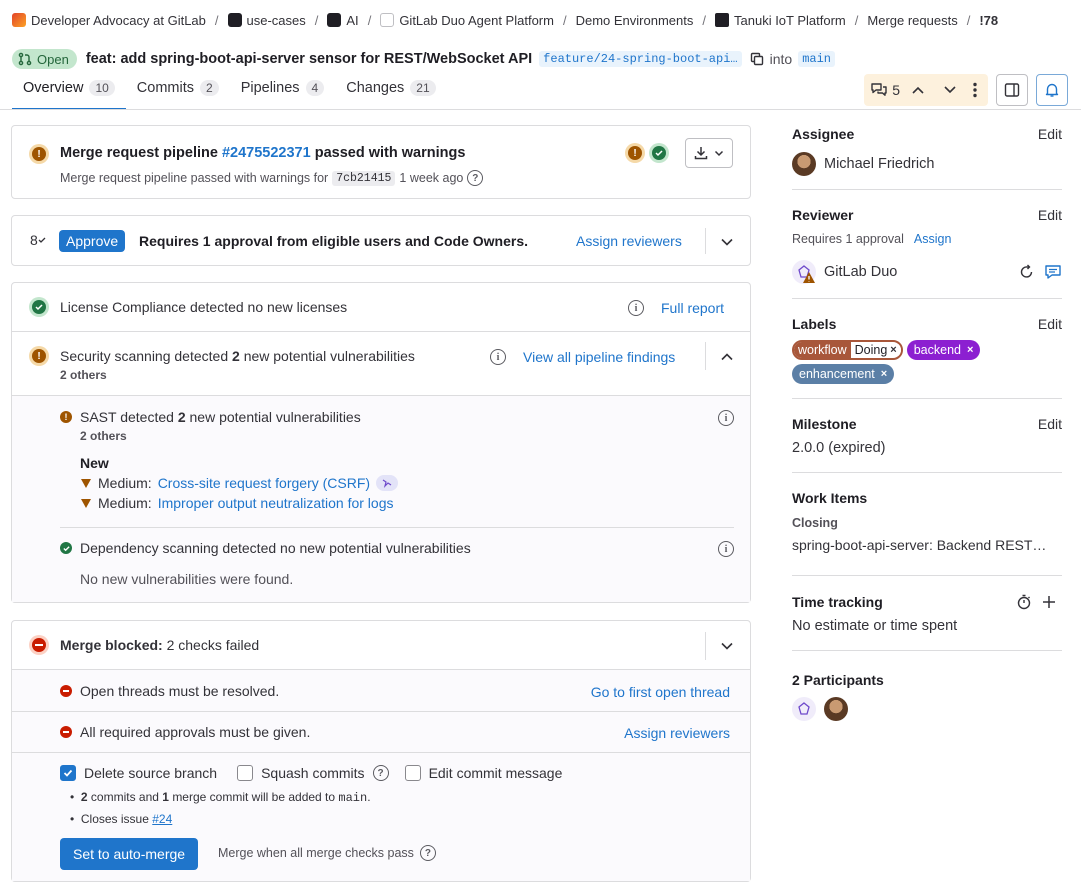 This screenshot has height=883, width=1081. What do you see at coordinates (933, 239) in the screenshot?
I see `assign-link: Assign` at bounding box center [933, 239].